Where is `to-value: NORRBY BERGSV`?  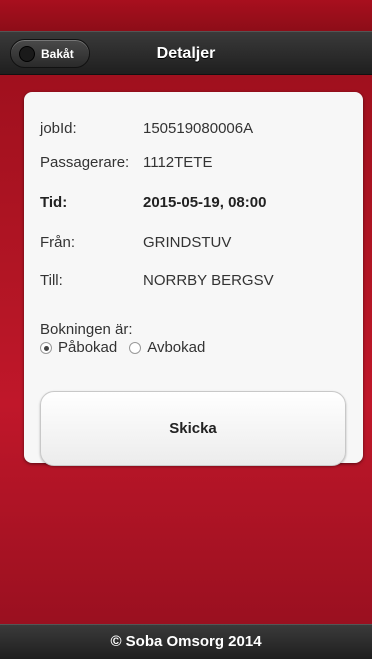 to-value: NORRBY BERGSV is located at coordinates (208, 280).